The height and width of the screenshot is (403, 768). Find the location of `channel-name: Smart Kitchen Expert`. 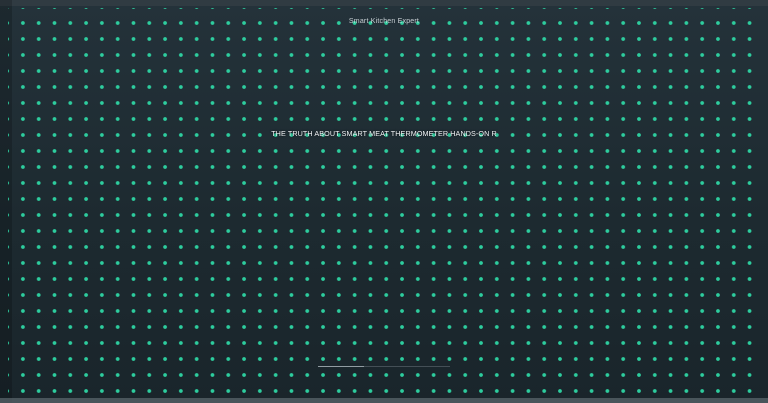

channel-name: Smart Kitchen Expert is located at coordinates (384, 21).